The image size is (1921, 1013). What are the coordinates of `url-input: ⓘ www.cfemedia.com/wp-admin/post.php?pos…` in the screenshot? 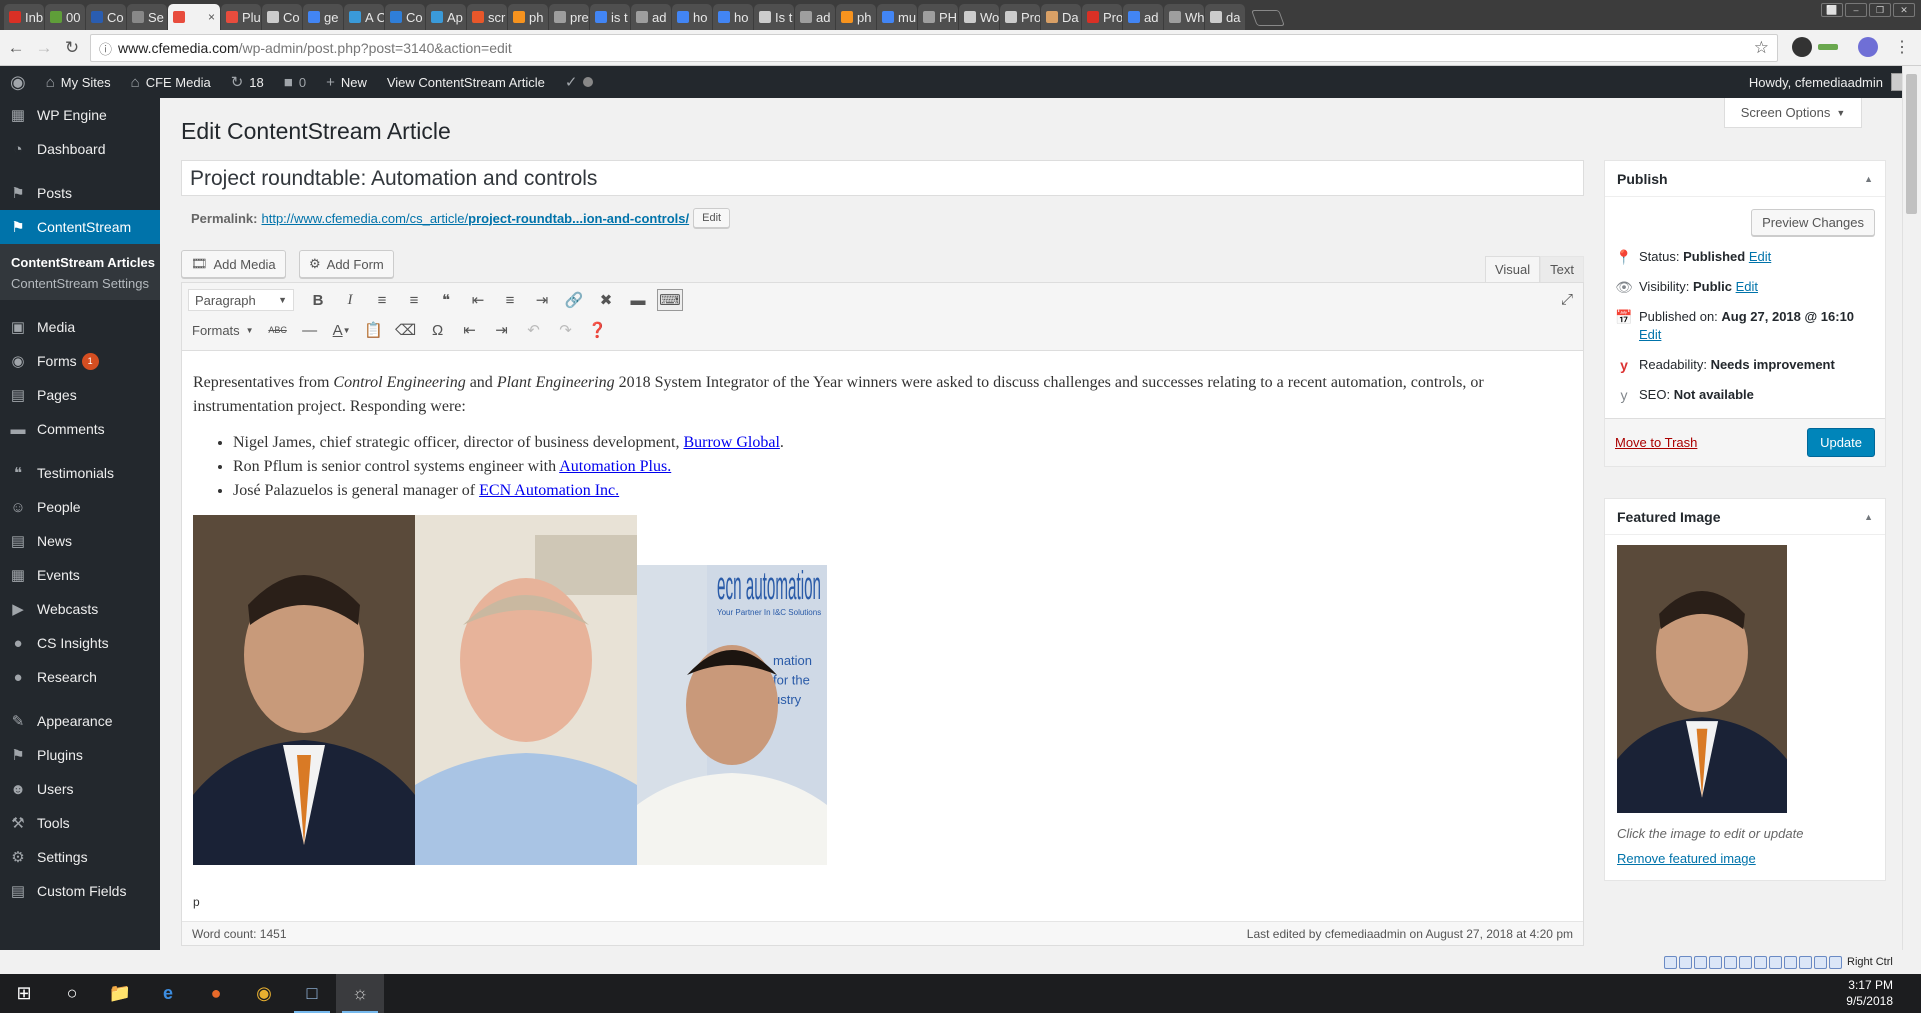 It's located at (934, 48).